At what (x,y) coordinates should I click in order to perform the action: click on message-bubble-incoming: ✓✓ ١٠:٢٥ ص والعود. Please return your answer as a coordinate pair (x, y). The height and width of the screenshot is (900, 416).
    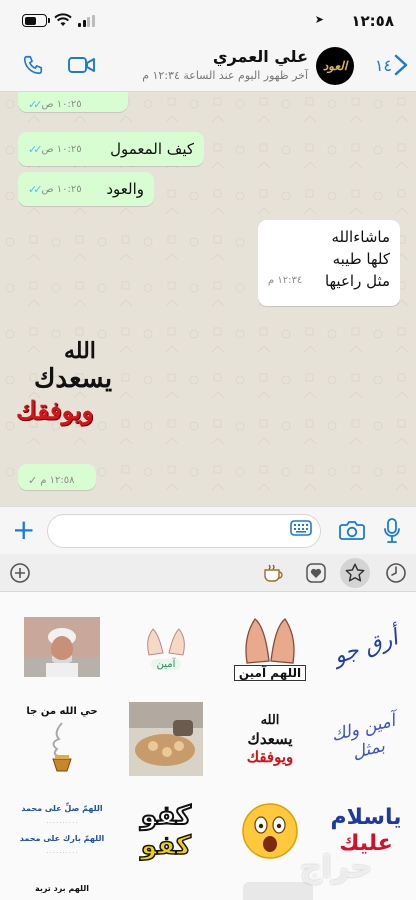
    Looking at the image, I should click on (86, 189).